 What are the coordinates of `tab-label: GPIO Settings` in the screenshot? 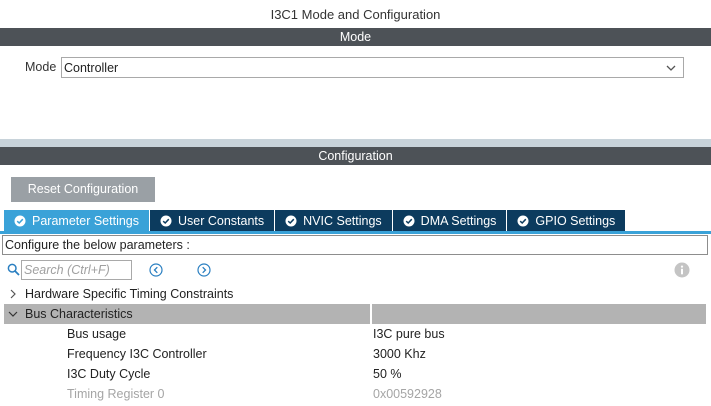 It's located at (575, 221).